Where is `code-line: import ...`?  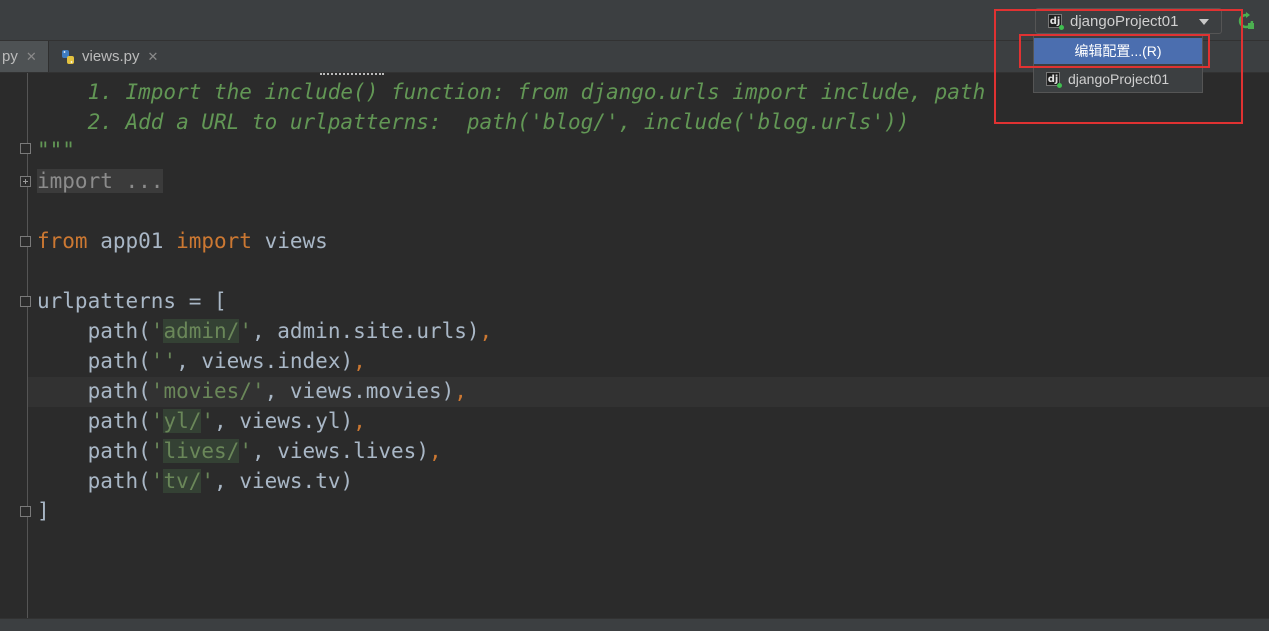 code-line: import ... is located at coordinates (100, 181).